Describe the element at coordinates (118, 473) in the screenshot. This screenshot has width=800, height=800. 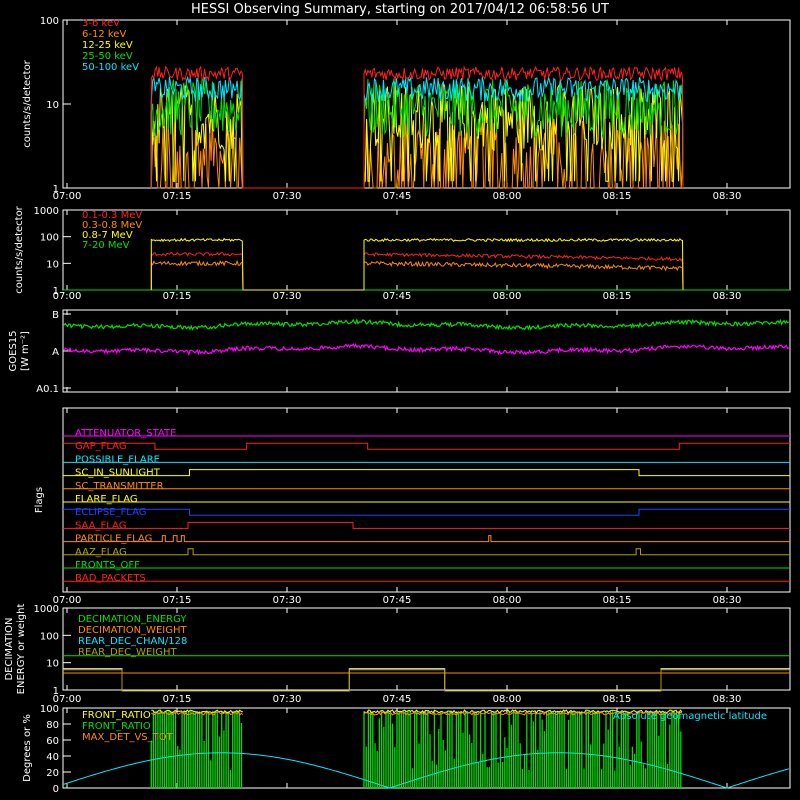
I see `flag-label: SC_IN_SUNLIGHT` at that location.